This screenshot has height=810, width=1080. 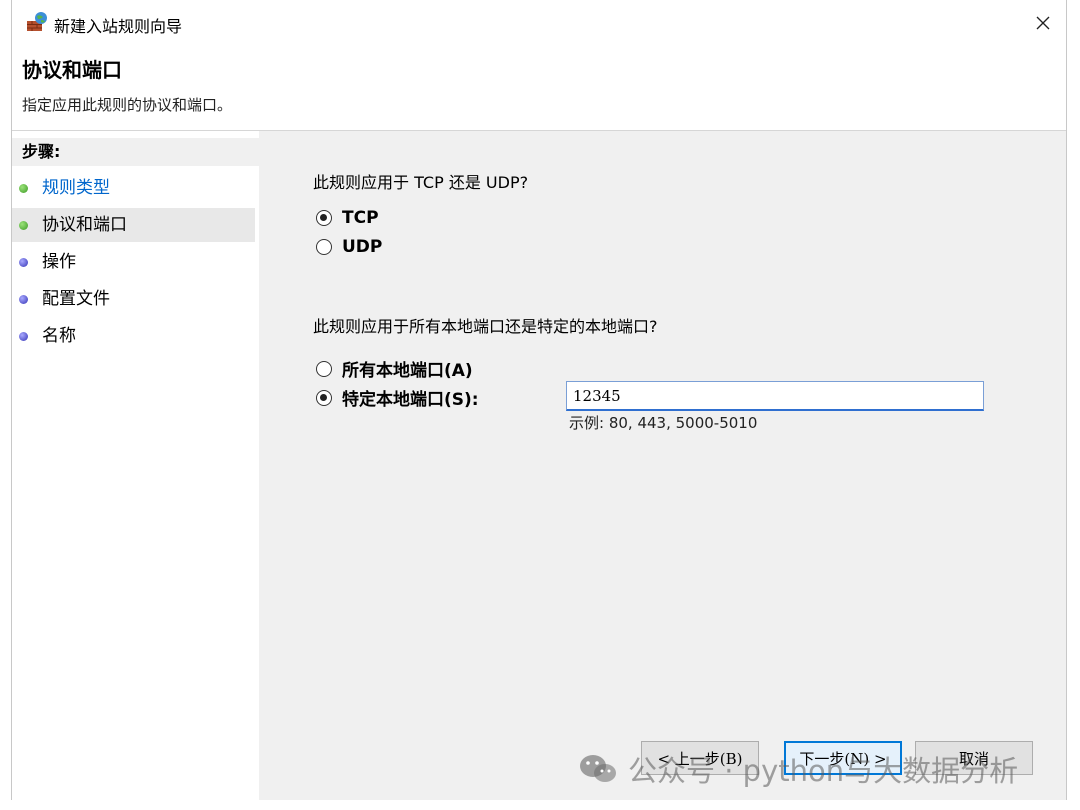 I want to click on sidebar-step-label: 配置文件, so click(x=76, y=299).